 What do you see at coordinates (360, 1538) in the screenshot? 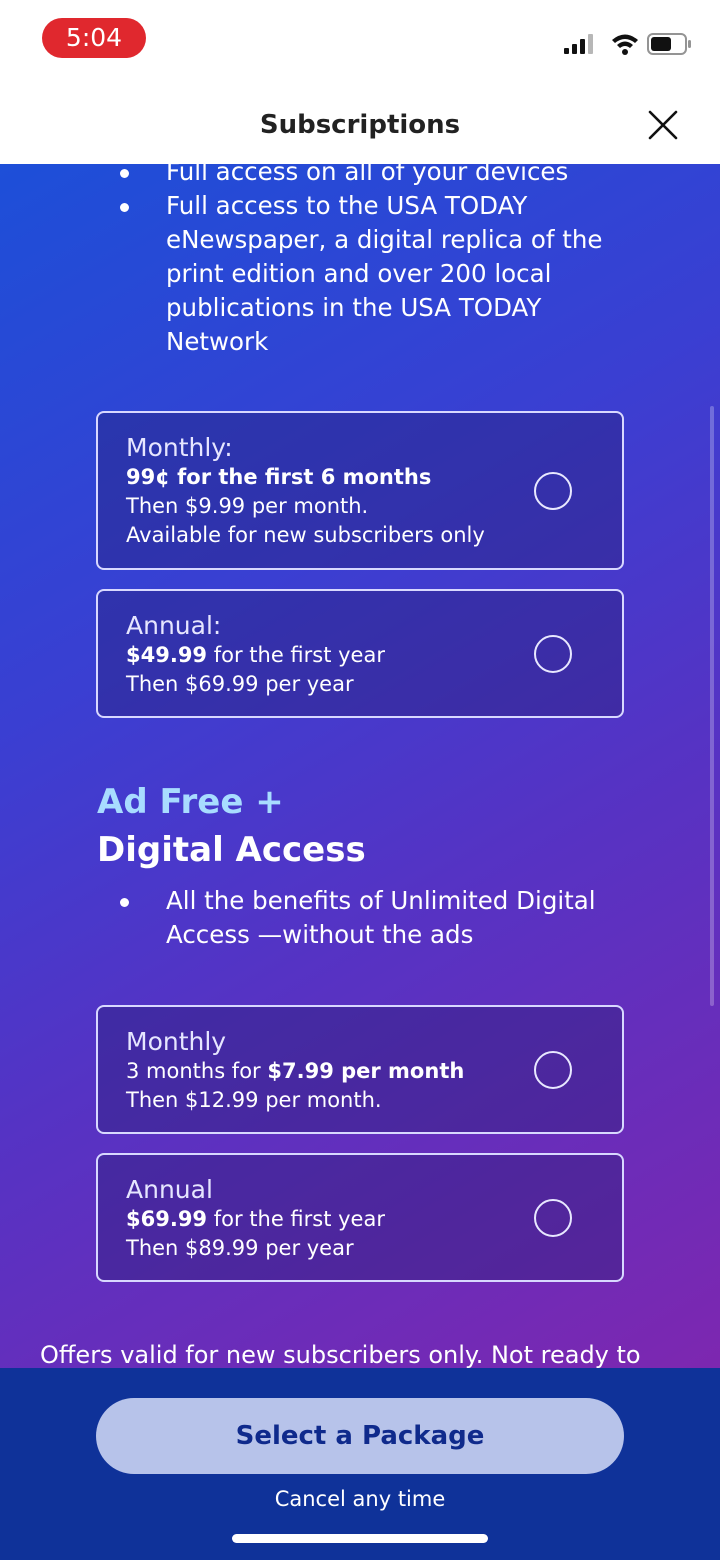
I see `home-indicator` at bounding box center [360, 1538].